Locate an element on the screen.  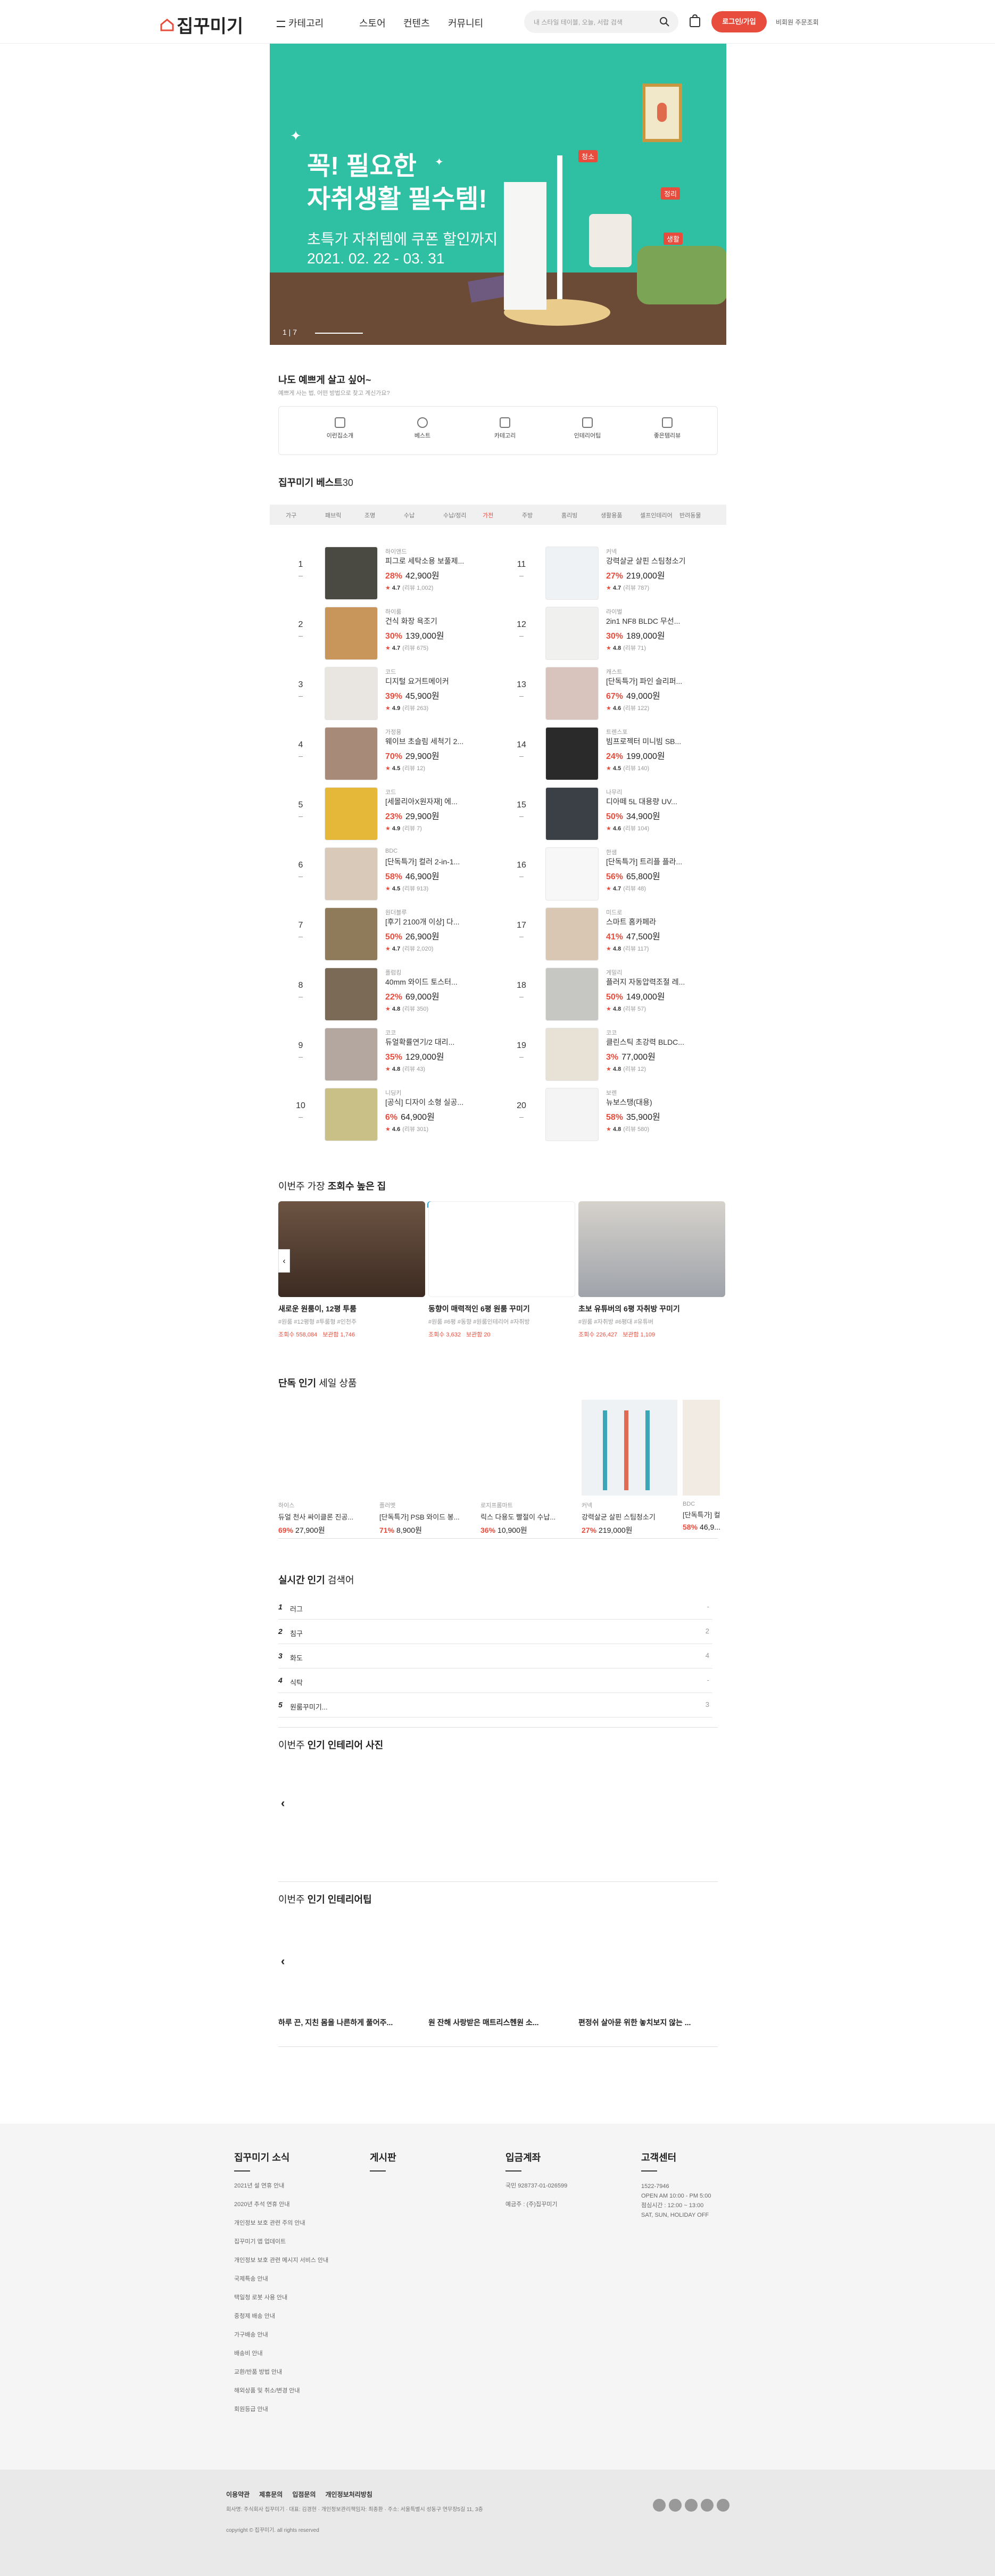
product-name: 디지털 요거트메이커 is located at coordinates (425, 681).